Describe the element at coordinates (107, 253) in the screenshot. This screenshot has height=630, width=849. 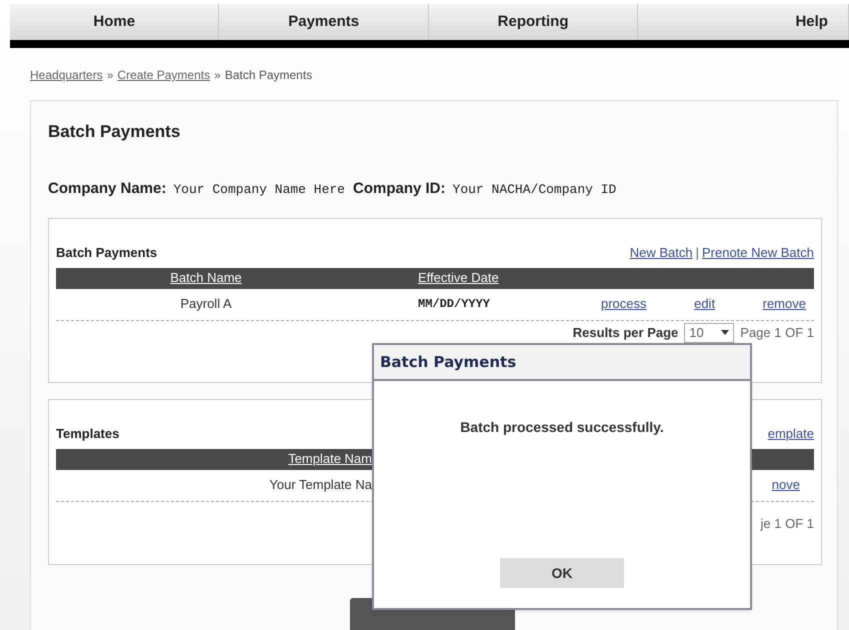
I see `panel-title: Batch Payments` at that location.